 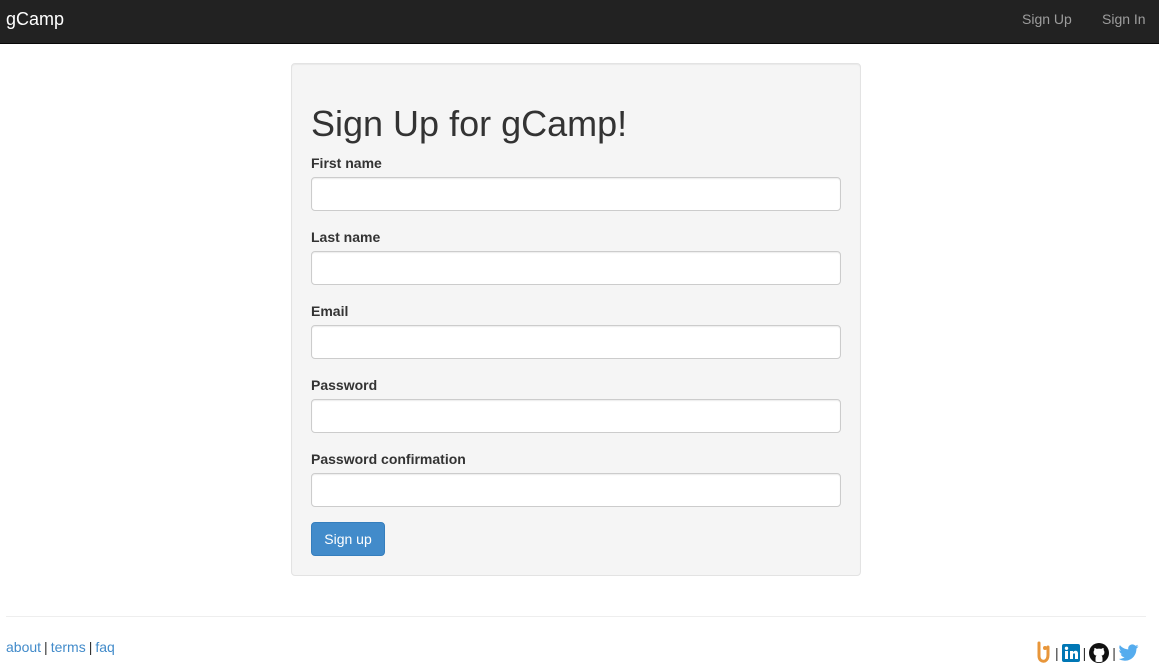 I want to click on social-links: | | |, so click(x=1086, y=653).